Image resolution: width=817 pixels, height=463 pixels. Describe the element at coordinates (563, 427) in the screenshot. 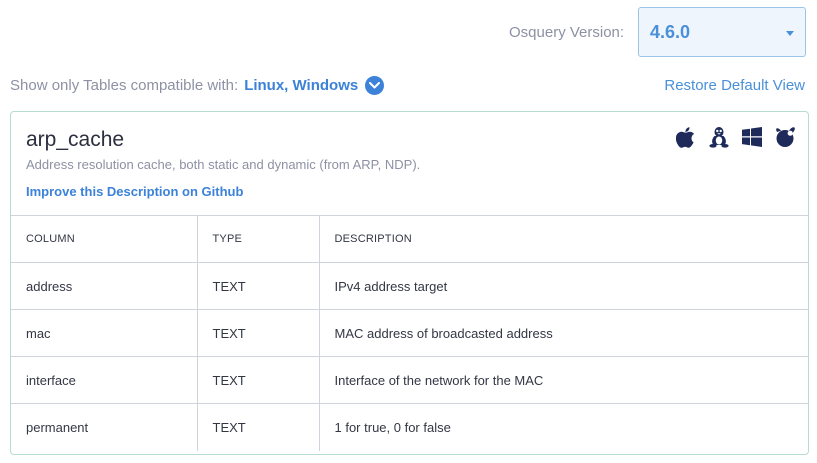

I see `column-description: 1 for true, 0 for false` at that location.